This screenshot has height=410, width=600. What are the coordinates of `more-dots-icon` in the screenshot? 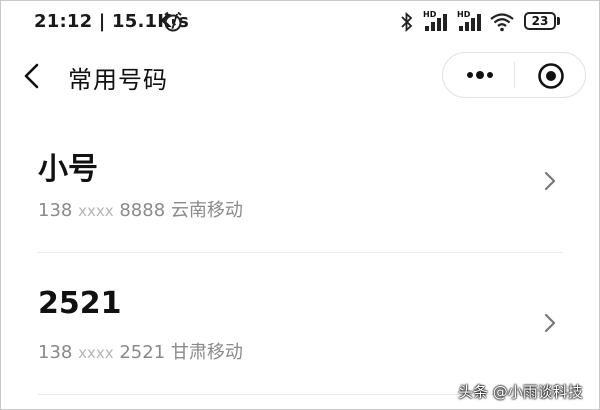 It's located at (480, 75).